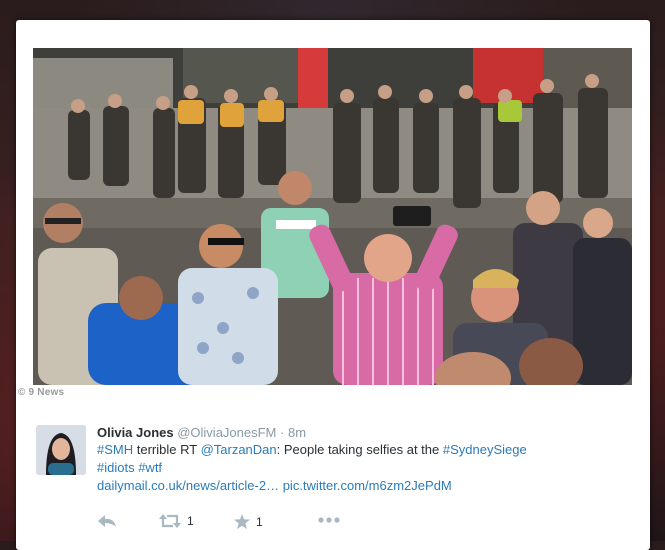 This screenshot has width=665, height=550. I want to click on photo-watermark: © 9 News, so click(41, 392).